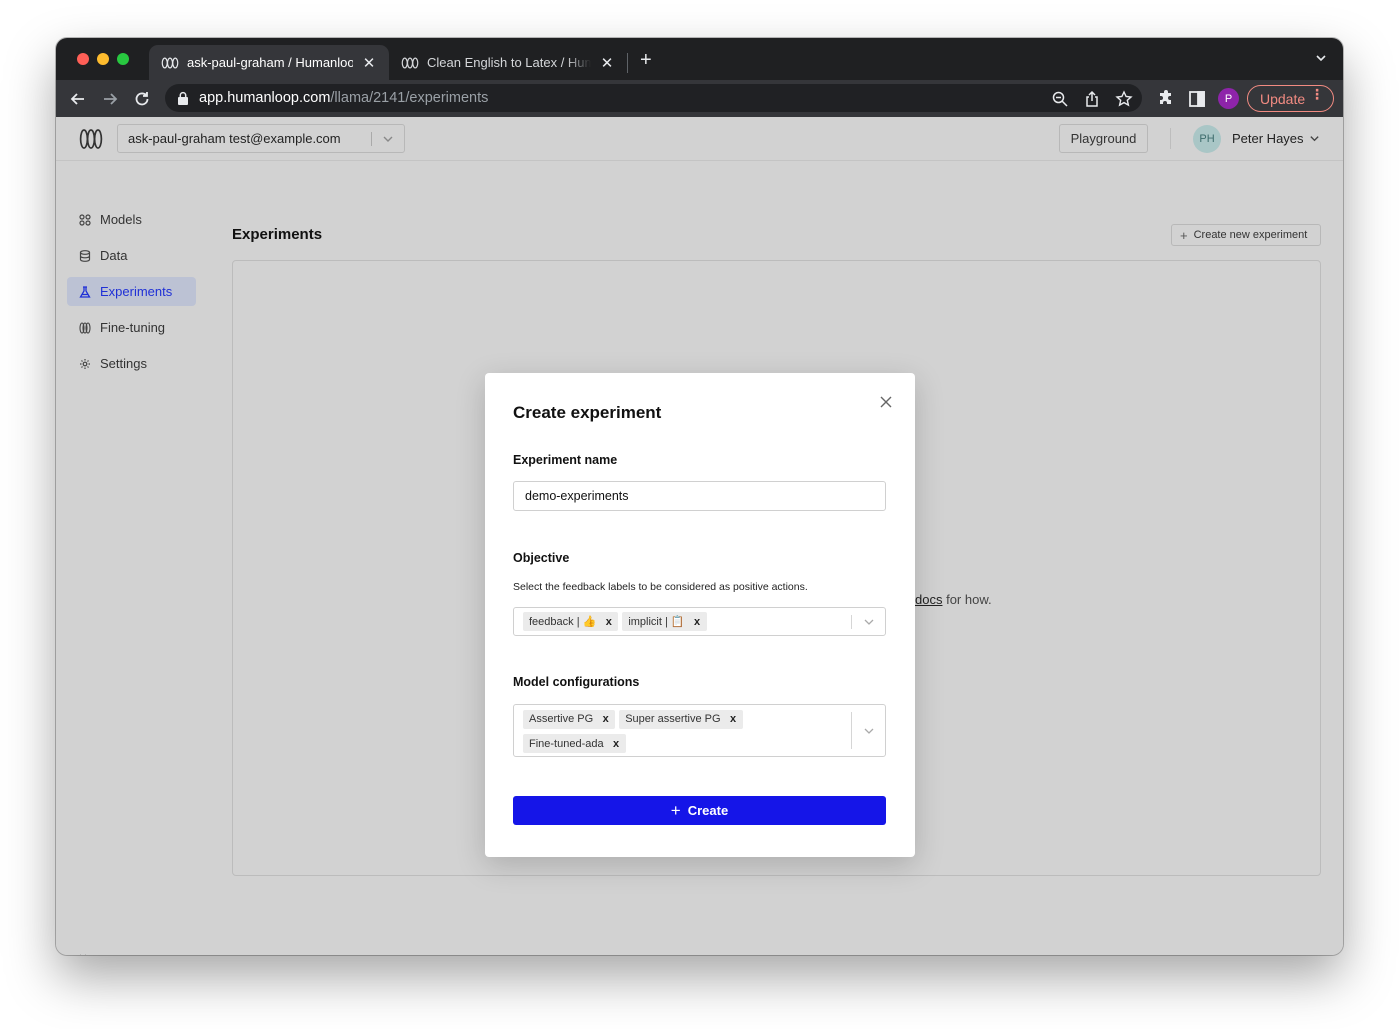 The height and width of the screenshot is (1029, 1399). I want to click on sidebar-item-label: Fine-tuning, so click(133, 327).